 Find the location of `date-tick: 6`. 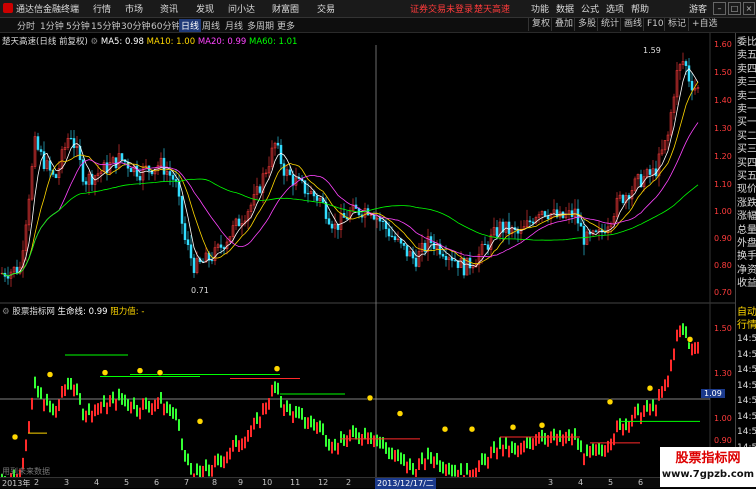

date-tick: 6 is located at coordinates (157, 482).